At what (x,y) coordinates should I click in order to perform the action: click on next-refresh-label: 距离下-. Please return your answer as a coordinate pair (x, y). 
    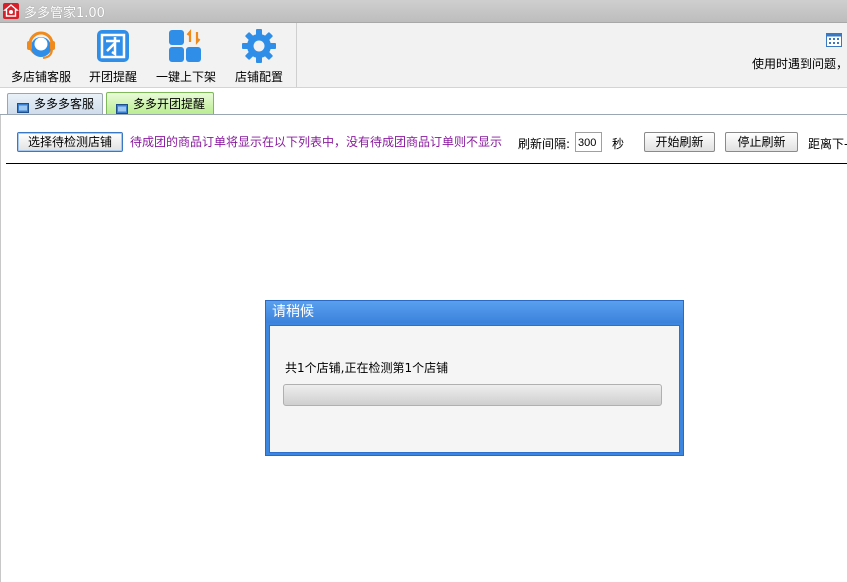
    Looking at the image, I should click on (827, 144).